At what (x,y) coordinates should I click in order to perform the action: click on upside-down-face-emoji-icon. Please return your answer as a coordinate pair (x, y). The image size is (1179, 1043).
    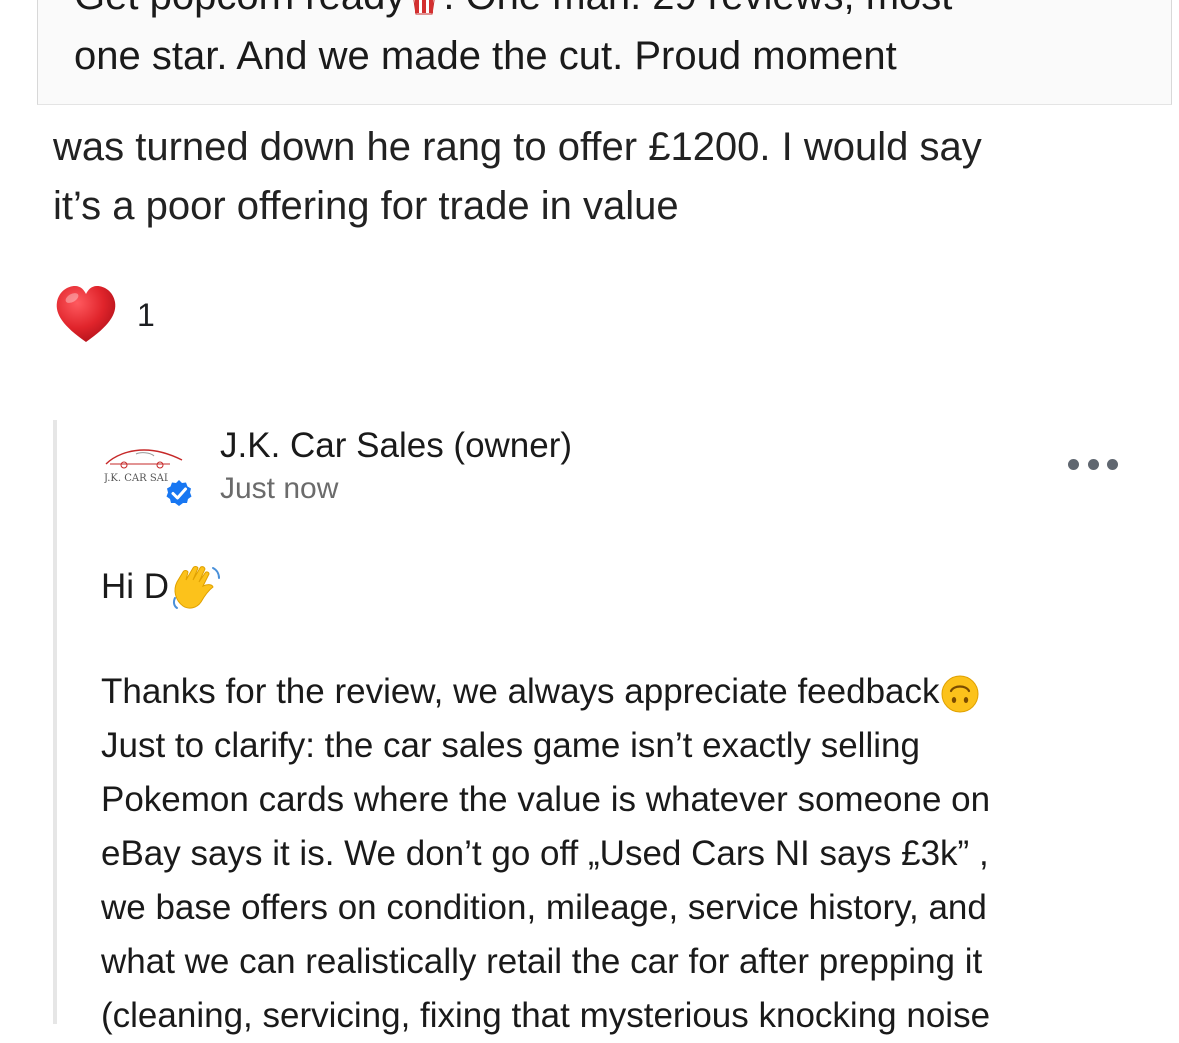
    Looking at the image, I should click on (959, 694).